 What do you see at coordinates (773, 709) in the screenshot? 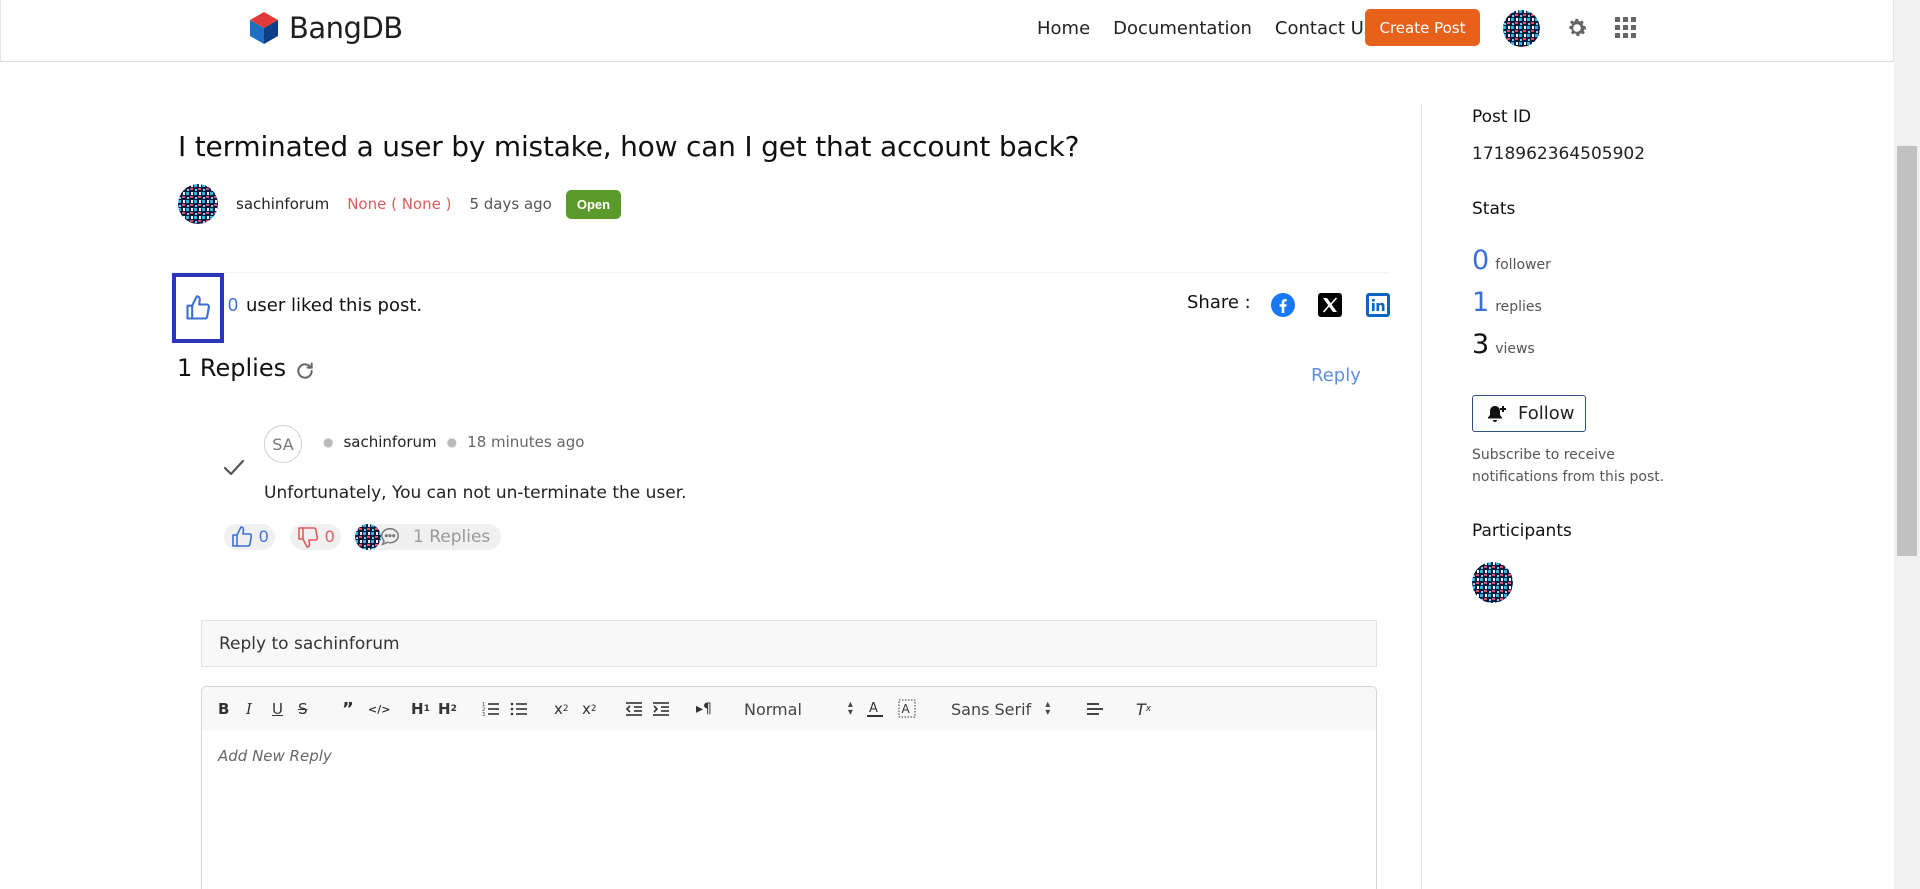
I see `header-select-value: Normal` at bounding box center [773, 709].